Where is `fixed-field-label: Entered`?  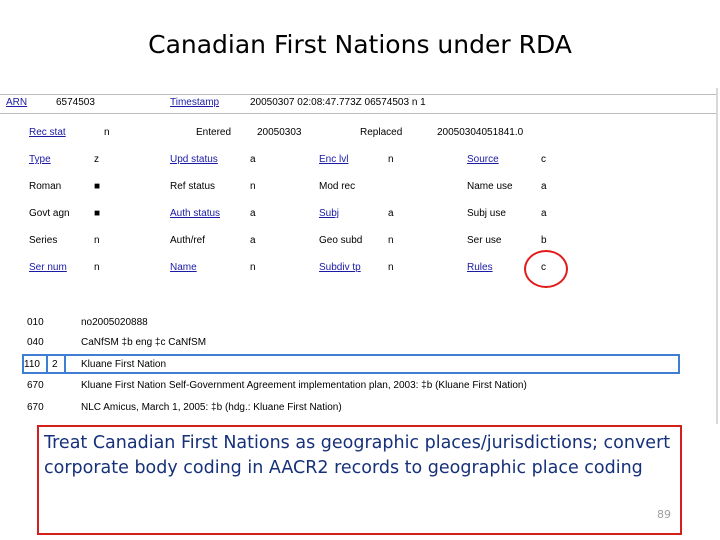 fixed-field-label: Entered is located at coordinates (214, 132).